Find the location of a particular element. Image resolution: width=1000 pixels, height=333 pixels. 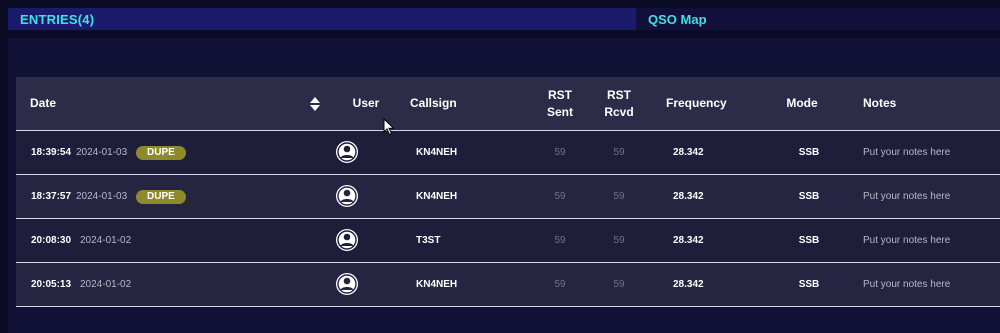

header-callsign: Callsign is located at coordinates (433, 103).